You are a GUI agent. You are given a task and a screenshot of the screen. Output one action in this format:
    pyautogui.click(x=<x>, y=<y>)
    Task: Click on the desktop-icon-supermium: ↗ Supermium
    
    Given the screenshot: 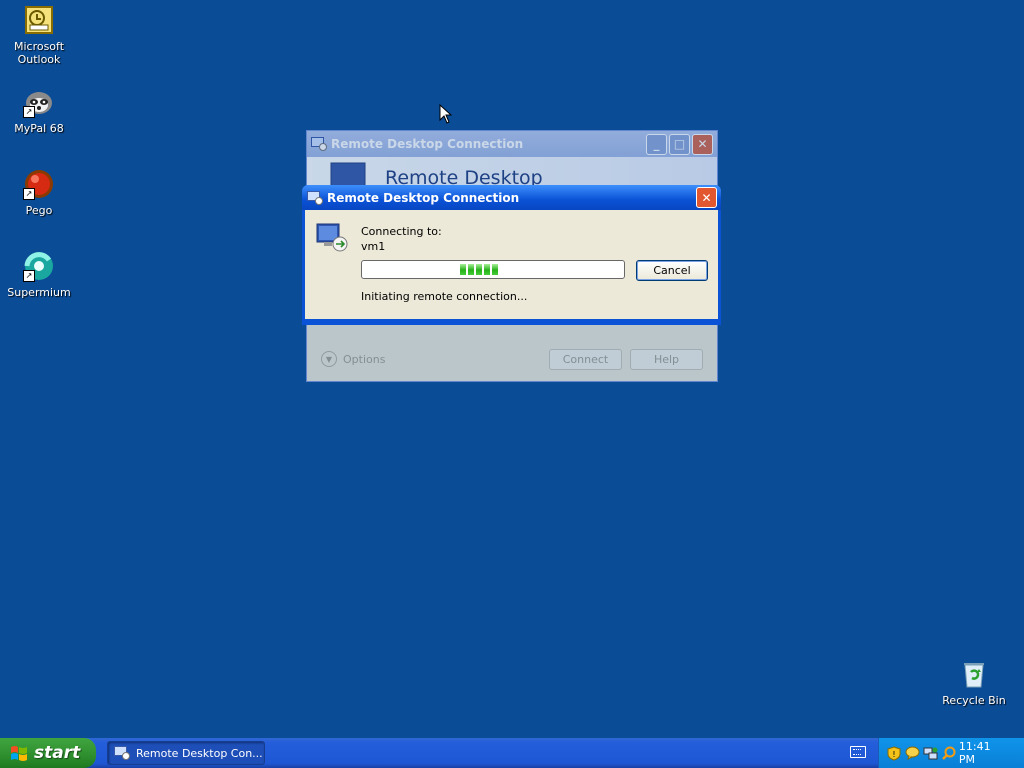 What is the action you would take?
    pyautogui.click(x=39, y=274)
    